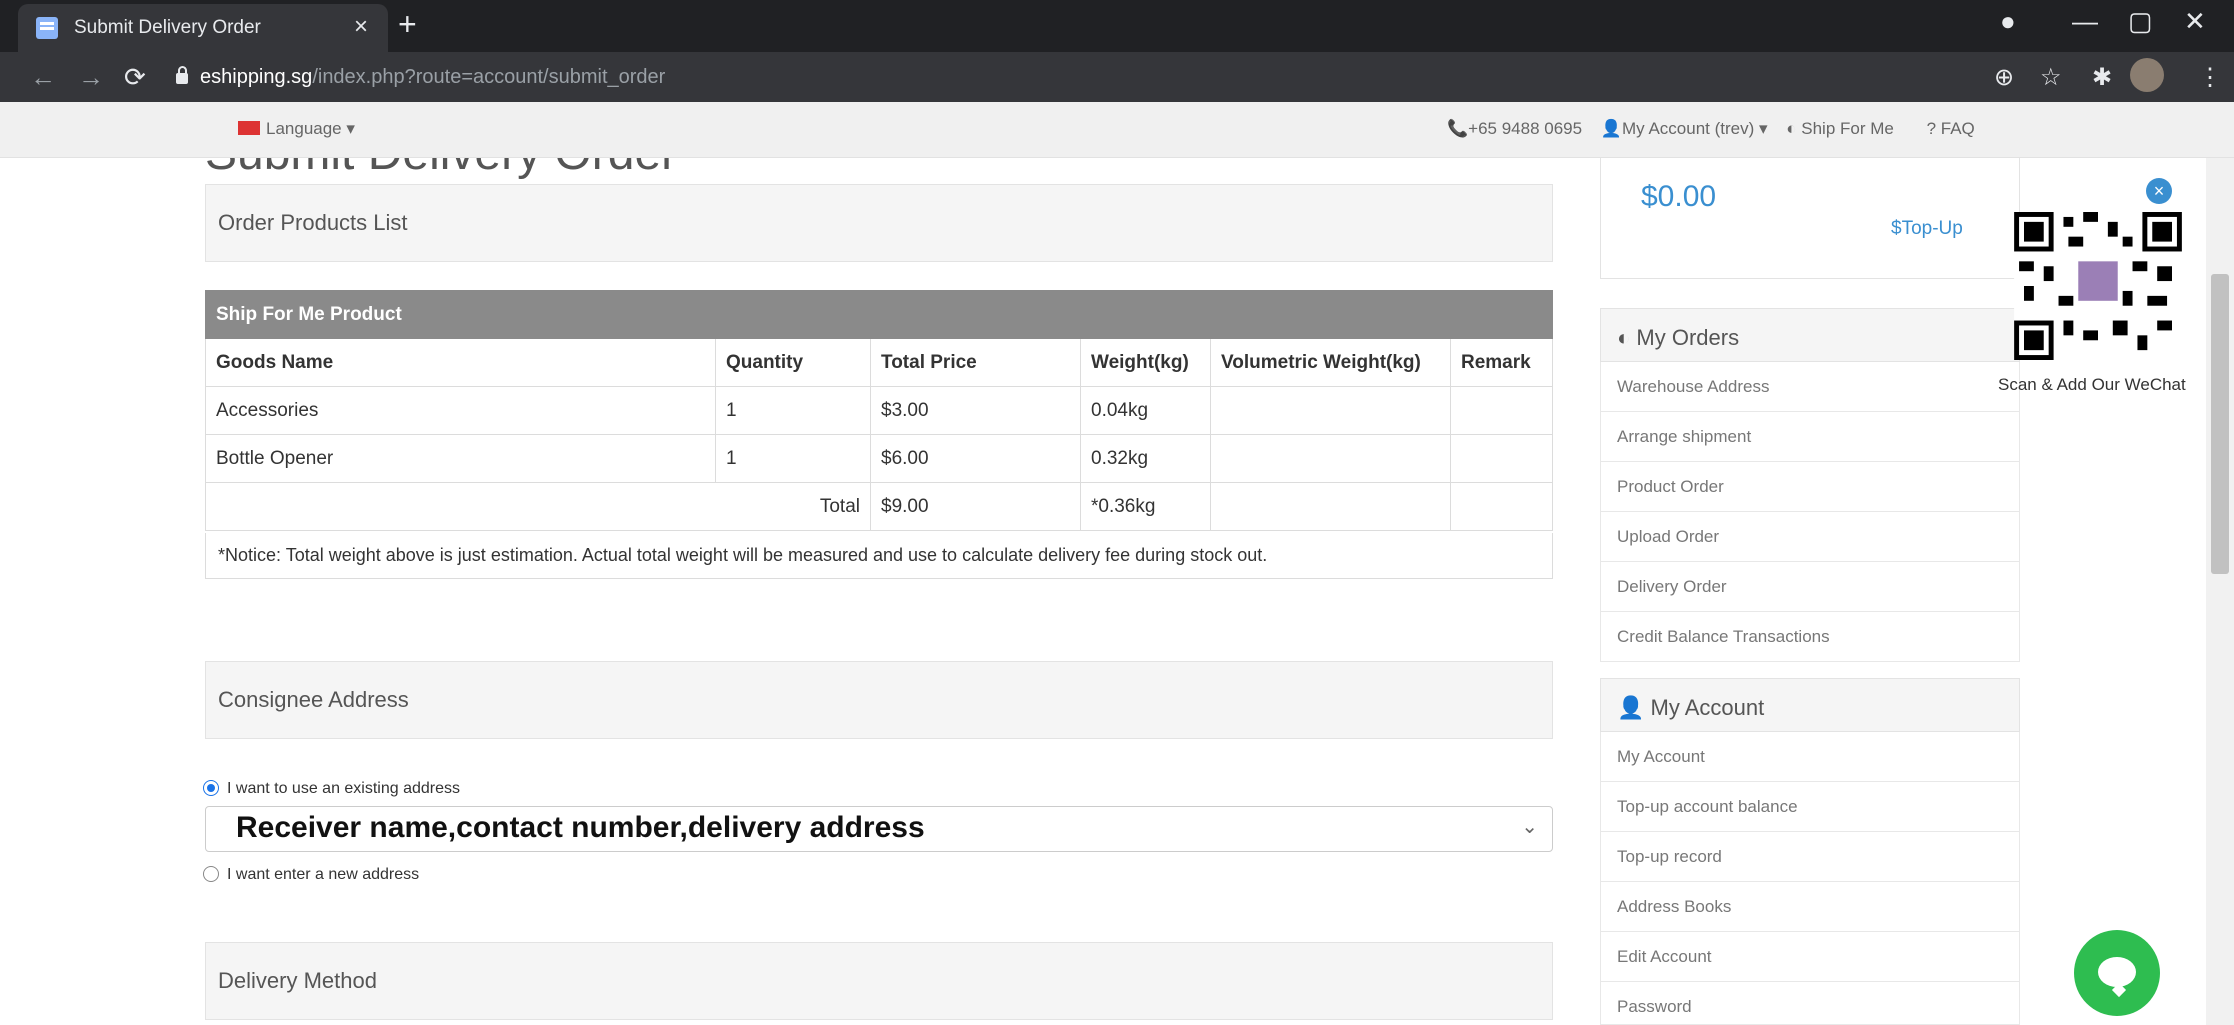 This screenshot has width=2234, height=1025. What do you see at coordinates (1810, 705) in the screenshot?
I see `my-account-heading: 👤 My Account` at bounding box center [1810, 705].